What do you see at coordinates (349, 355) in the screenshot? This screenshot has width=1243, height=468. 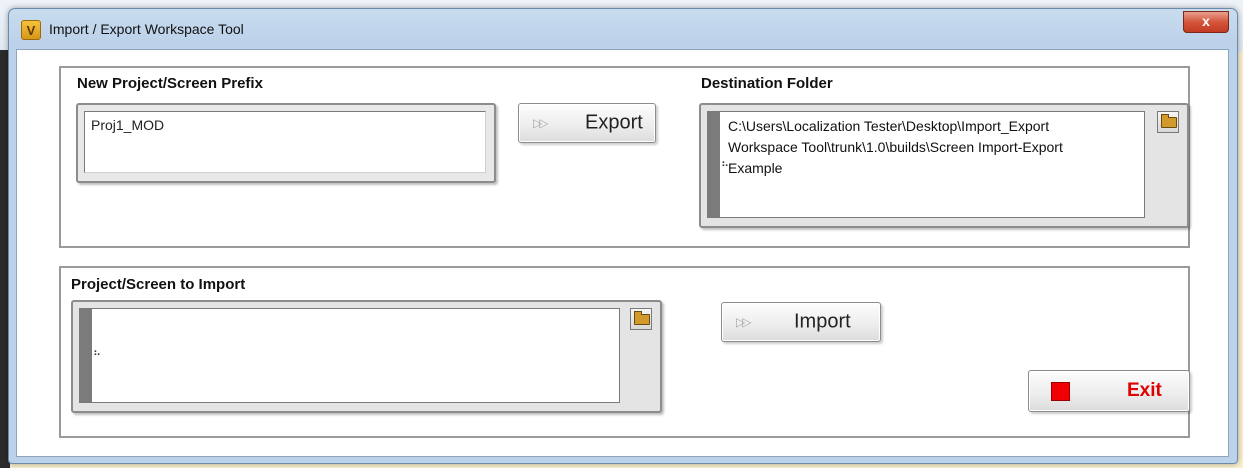 I see `import-path-input: ⠓` at bounding box center [349, 355].